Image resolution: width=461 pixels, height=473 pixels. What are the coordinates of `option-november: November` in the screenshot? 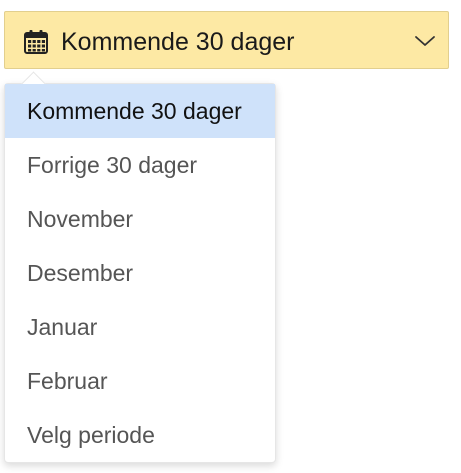 It's located at (140, 219).